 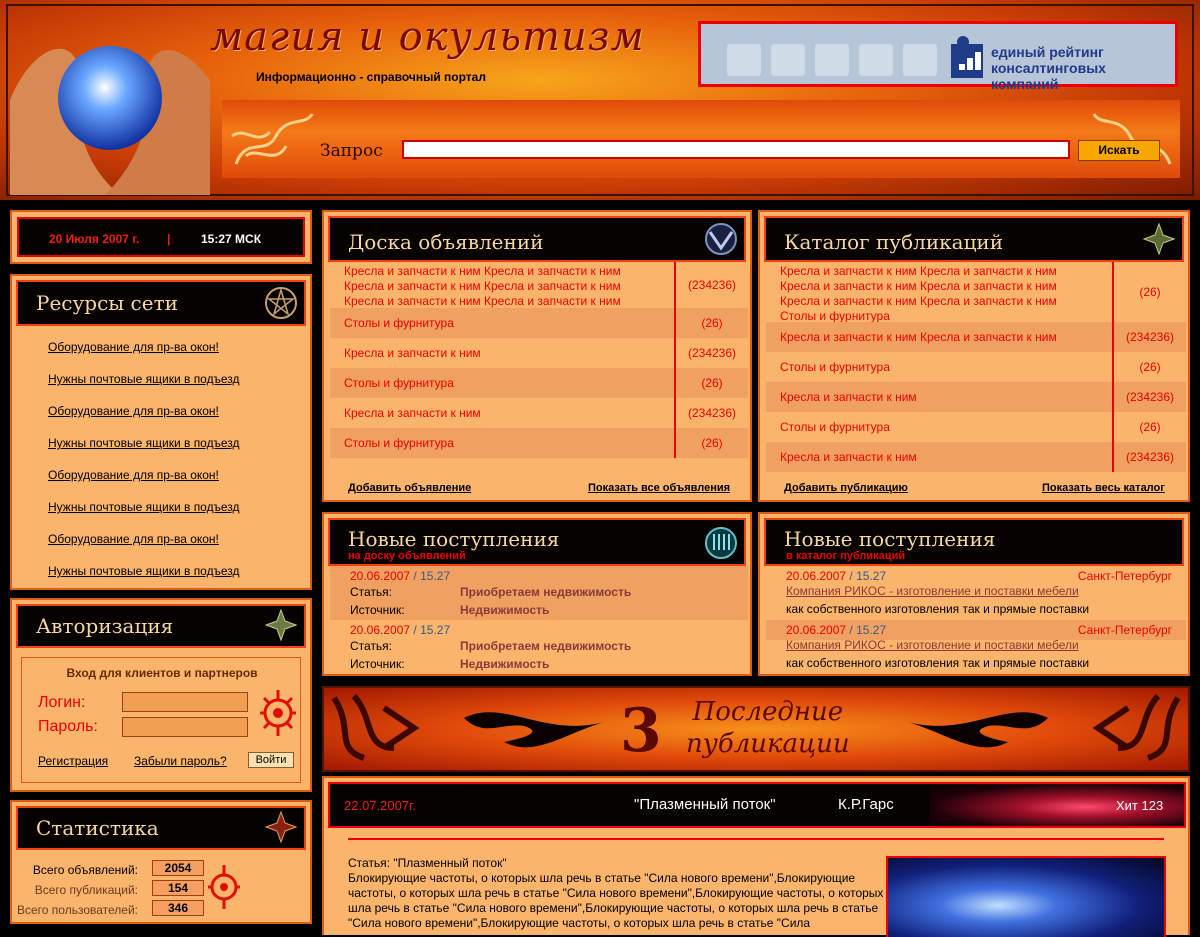 What do you see at coordinates (534, 730) in the screenshot?
I see `tribal-left-icon` at bounding box center [534, 730].